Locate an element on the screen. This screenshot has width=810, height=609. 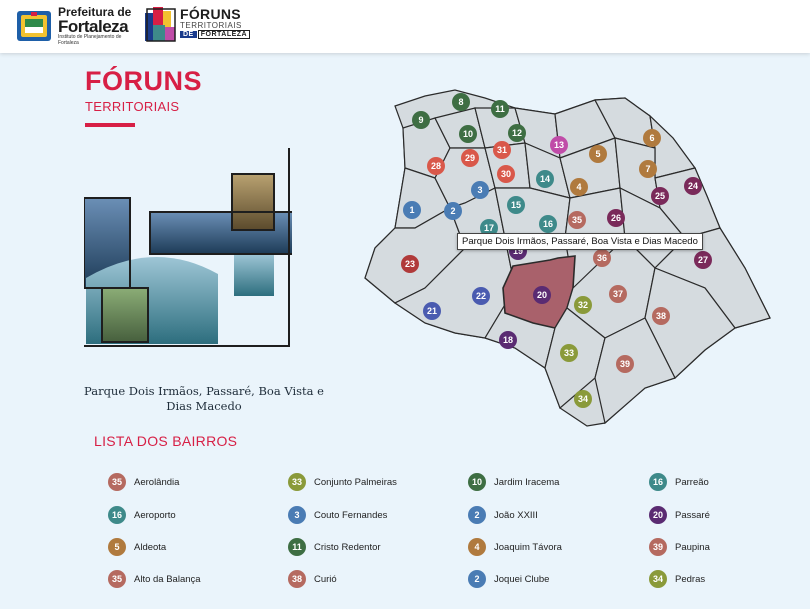
bairro-item: 33 Conjunto Palmeiras is located at coordinates (342, 482).